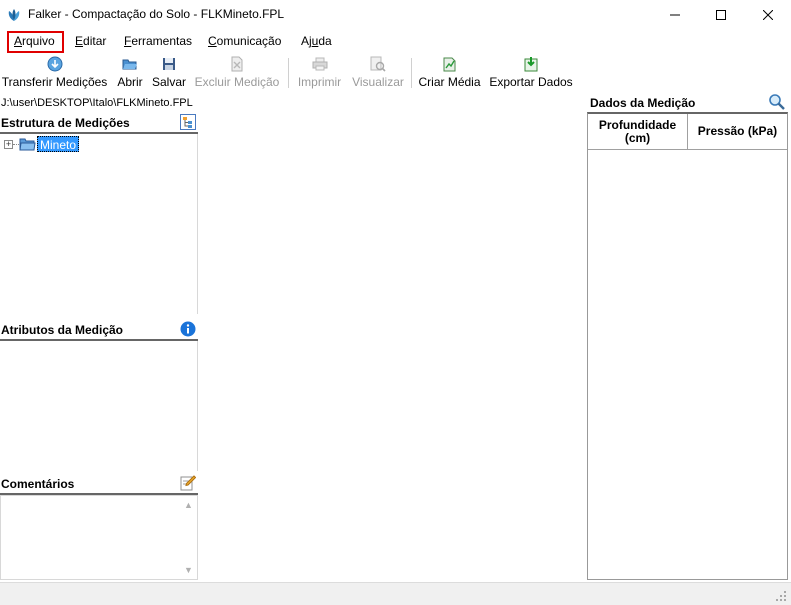  What do you see at coordinates (244, 41) in the screenshot?
I see `menu-comunicacao: Comunicação` at bounding box center [244, 41].